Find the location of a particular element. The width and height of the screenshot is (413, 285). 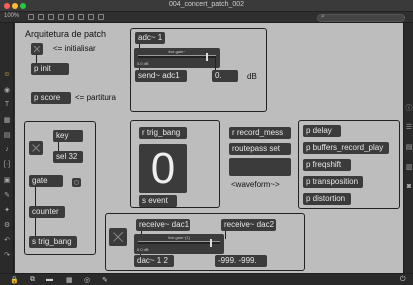

dac-message-box: -999. -999. is located at coordinates (241, 261).